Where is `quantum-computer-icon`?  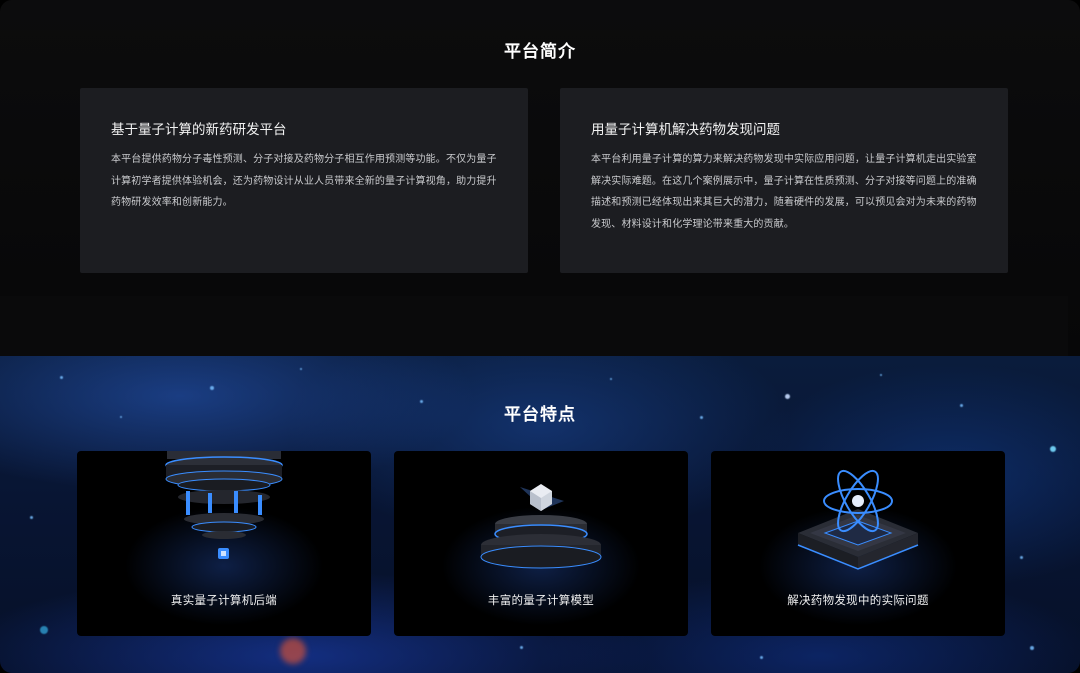 quantum-computer-icon is located at coordinates (224, 505).